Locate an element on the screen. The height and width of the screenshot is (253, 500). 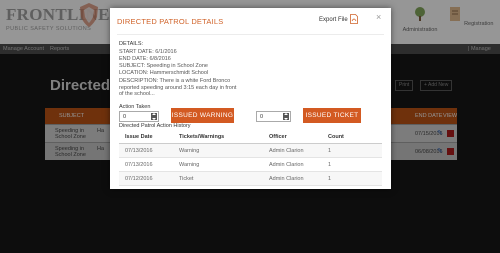
warning-count-value: 0 is located at coordinates (125, 117).